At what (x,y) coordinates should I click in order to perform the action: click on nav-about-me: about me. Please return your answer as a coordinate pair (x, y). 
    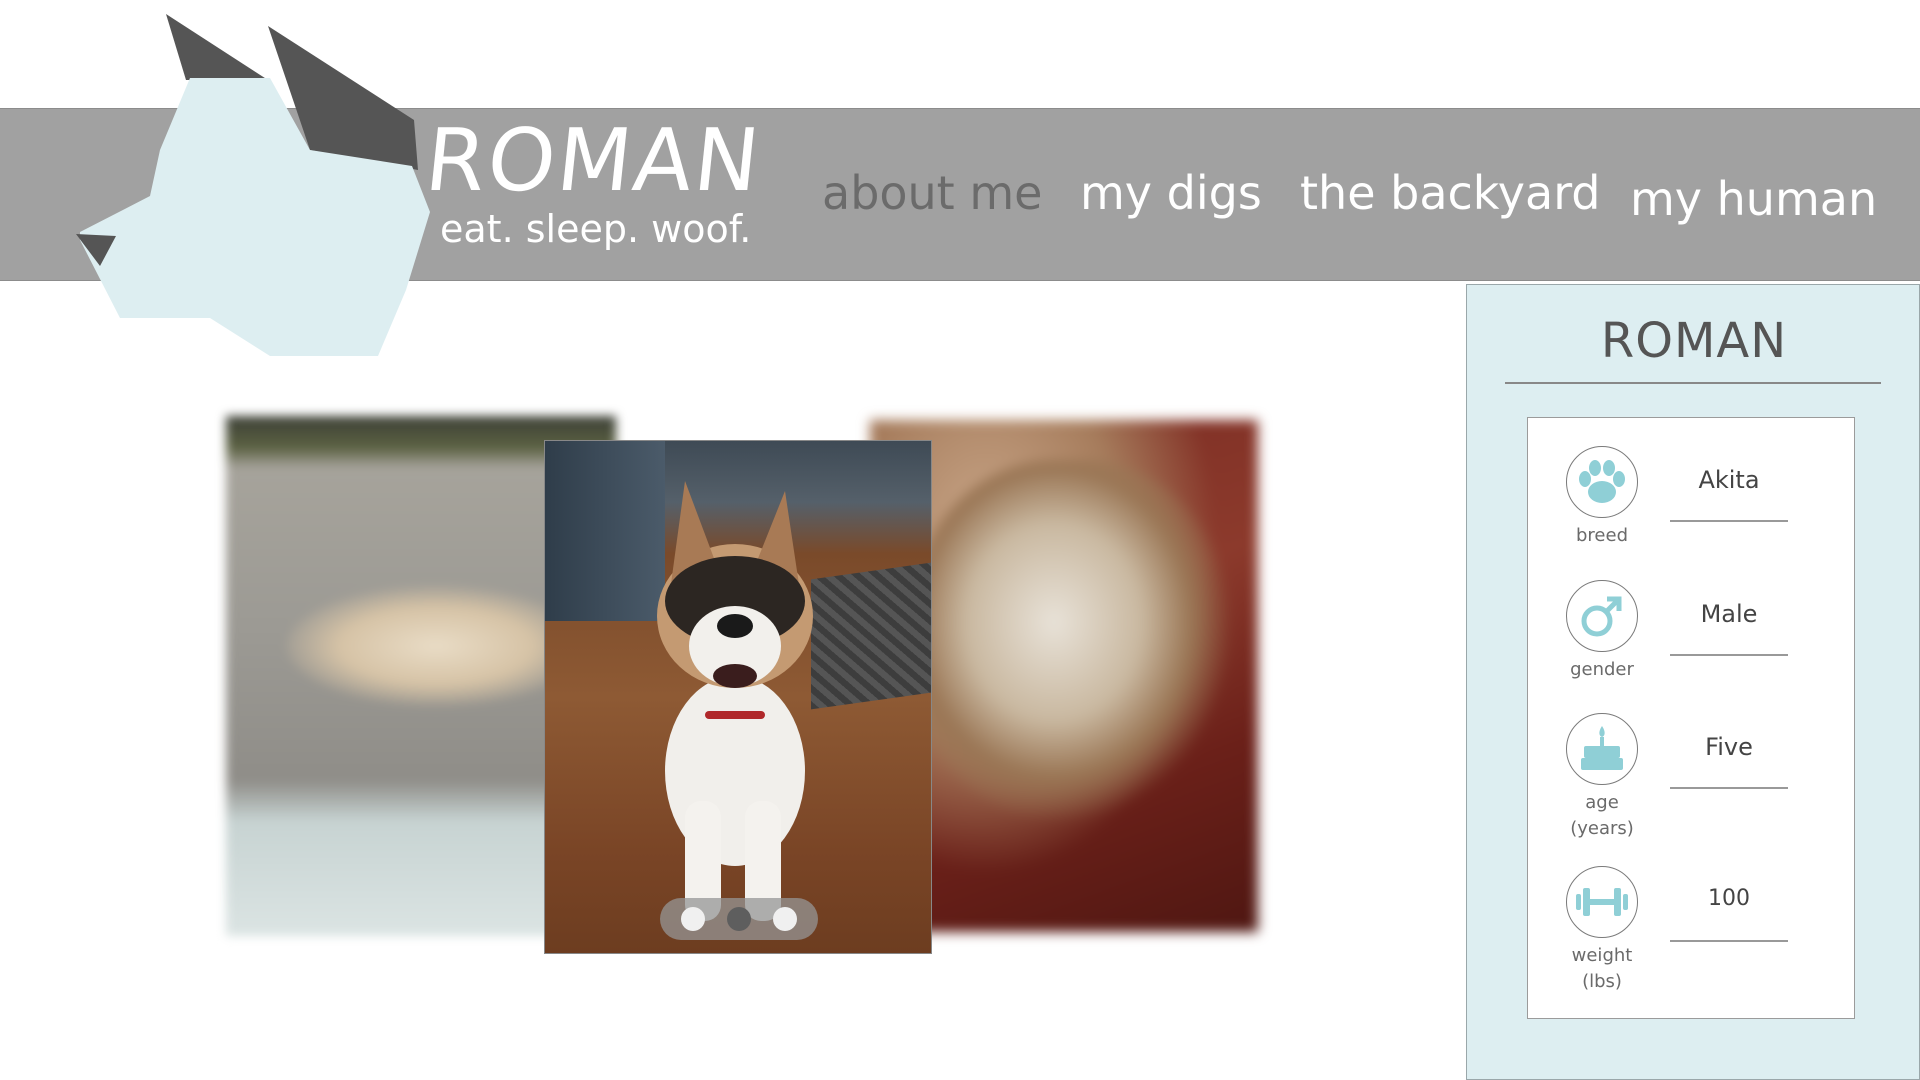
    Looking at the image, I should click on (932, 193).